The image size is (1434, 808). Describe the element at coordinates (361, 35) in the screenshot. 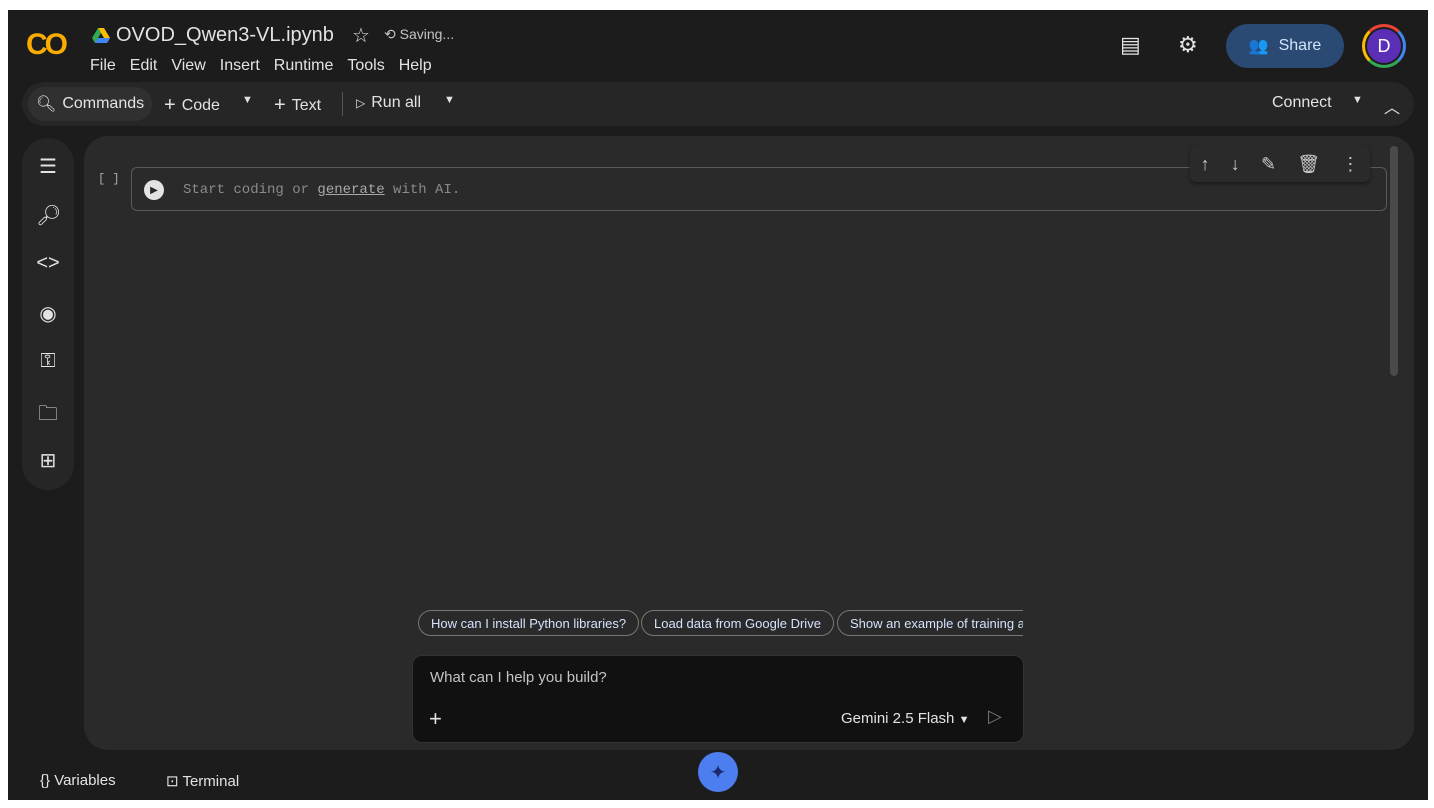

I see `star-icon: ☆` at that location.